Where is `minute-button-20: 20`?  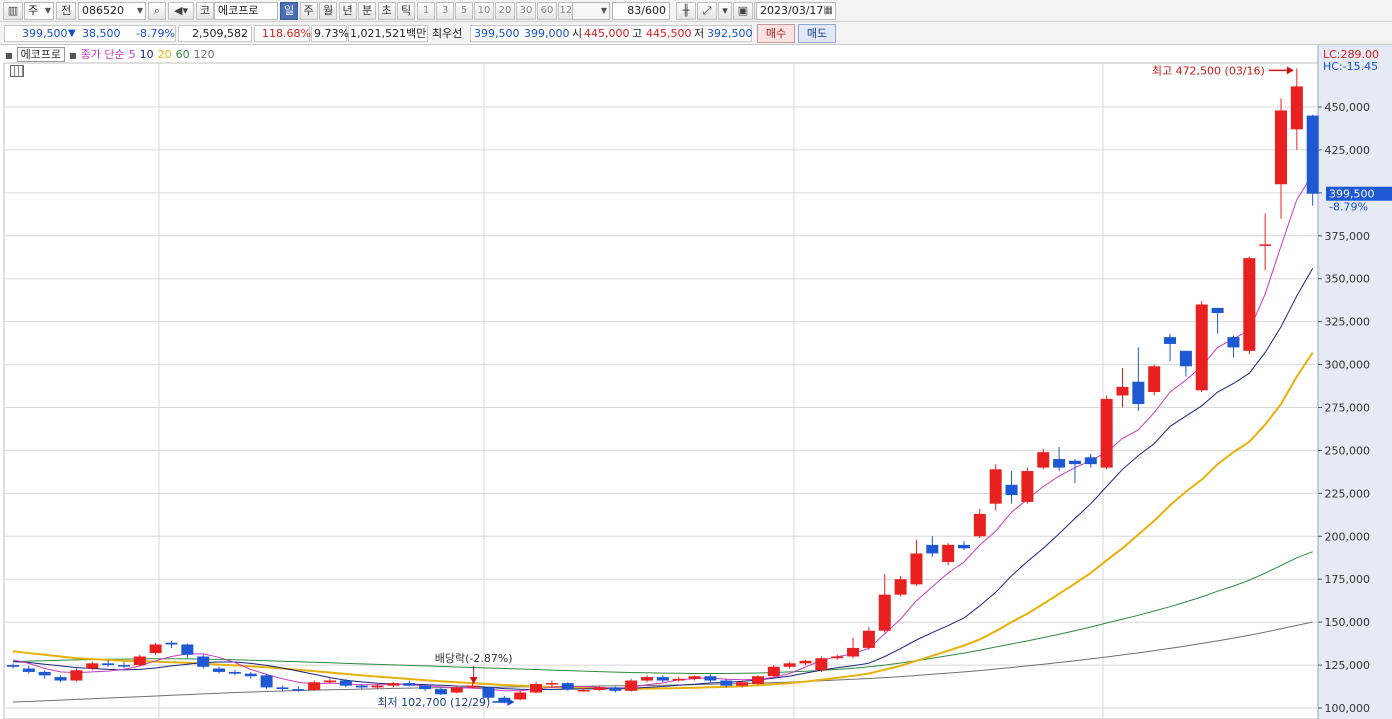
minute-button-20: 20 is located at coordinates (505, 11).